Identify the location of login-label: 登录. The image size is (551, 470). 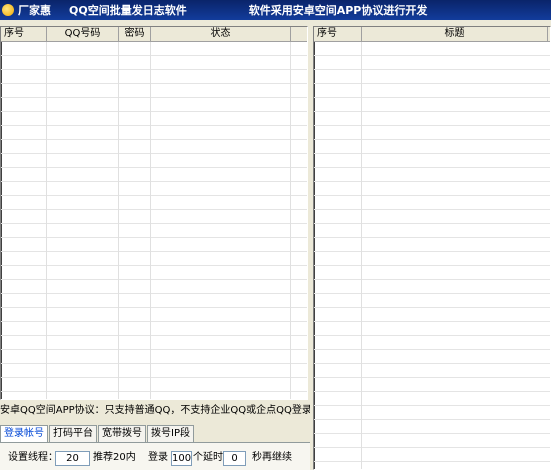
(158, 457).